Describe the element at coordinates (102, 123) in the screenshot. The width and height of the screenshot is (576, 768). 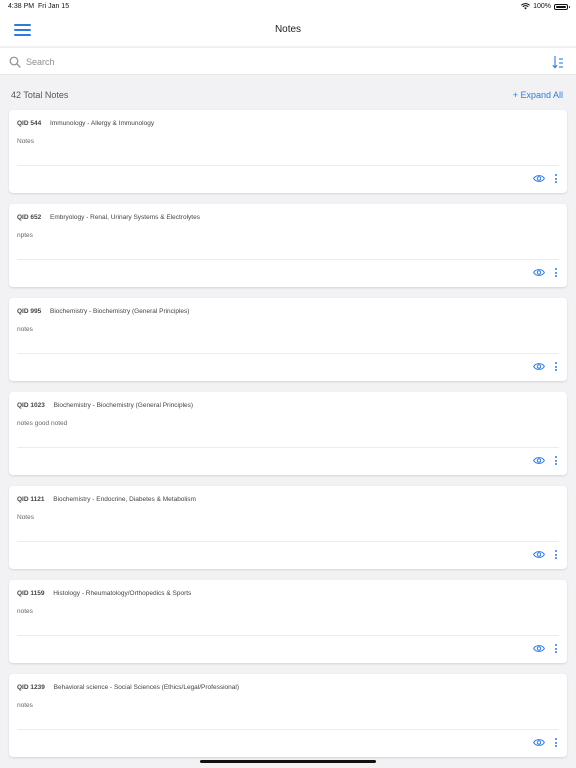
I see `note-topic: Immunology - Allergy & Immunology` at that location.